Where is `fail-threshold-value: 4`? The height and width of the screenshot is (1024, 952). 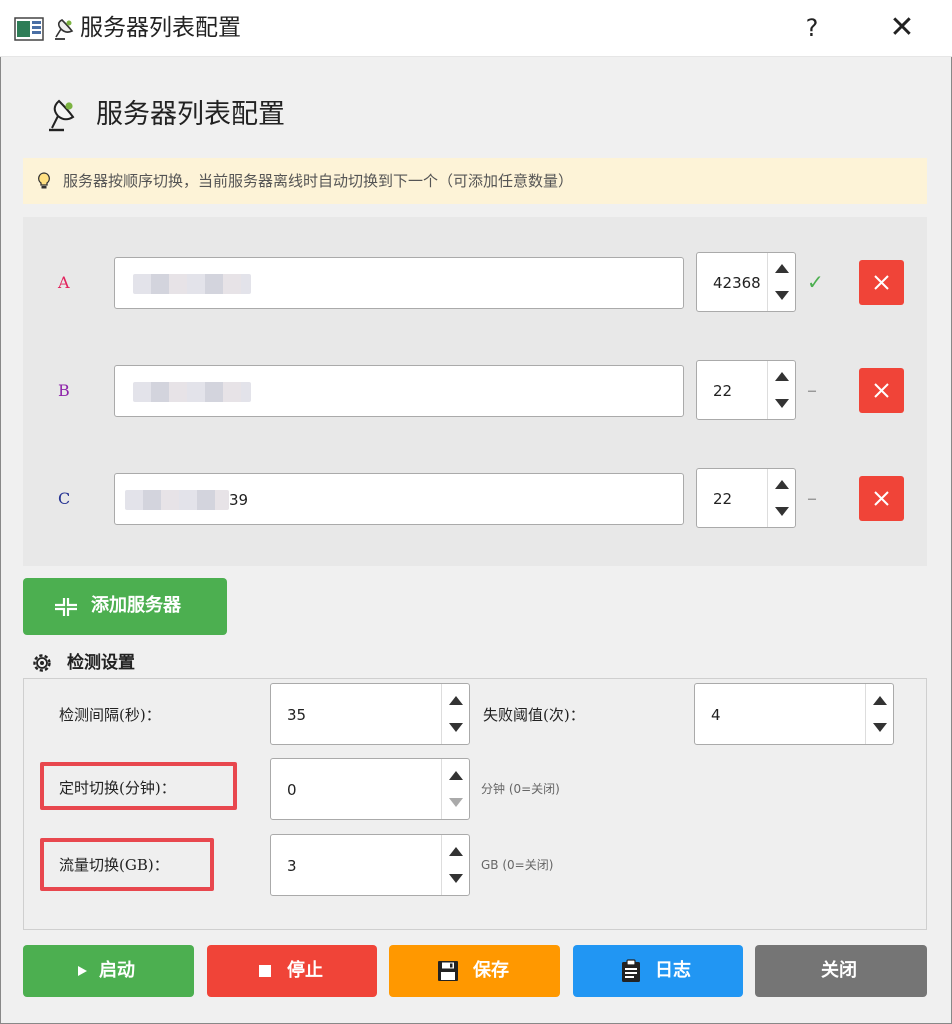 fail-threshold-value: 4 is located at coordinates (716, 715).